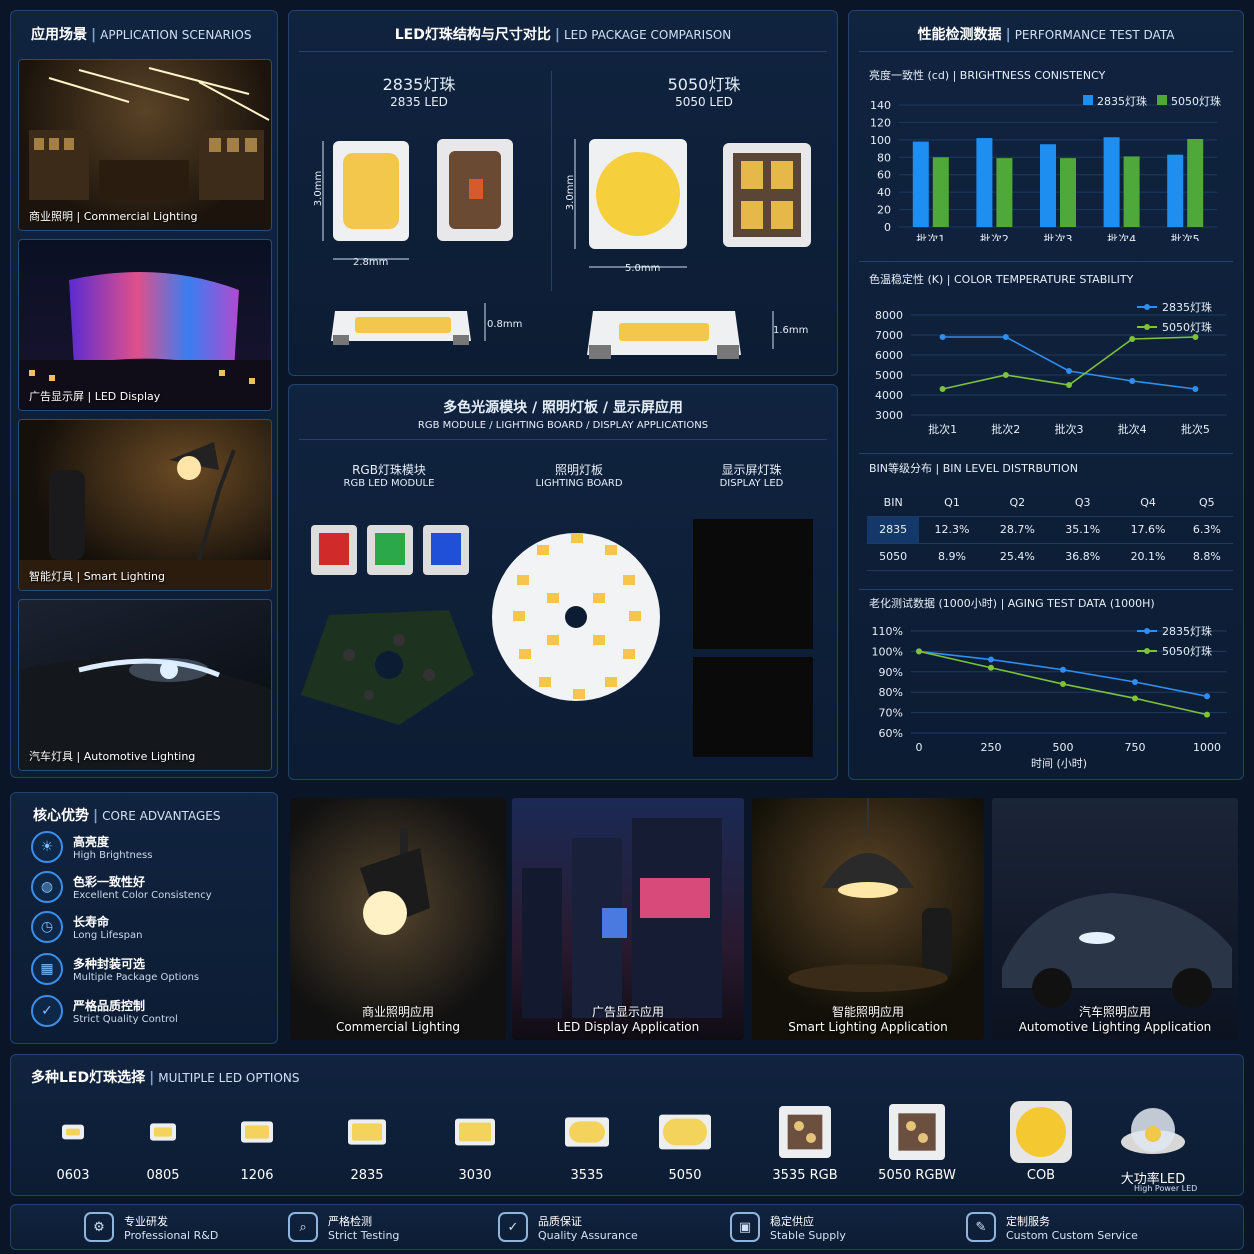  I want to click on y-tick-label: 140, so click(880, 105).